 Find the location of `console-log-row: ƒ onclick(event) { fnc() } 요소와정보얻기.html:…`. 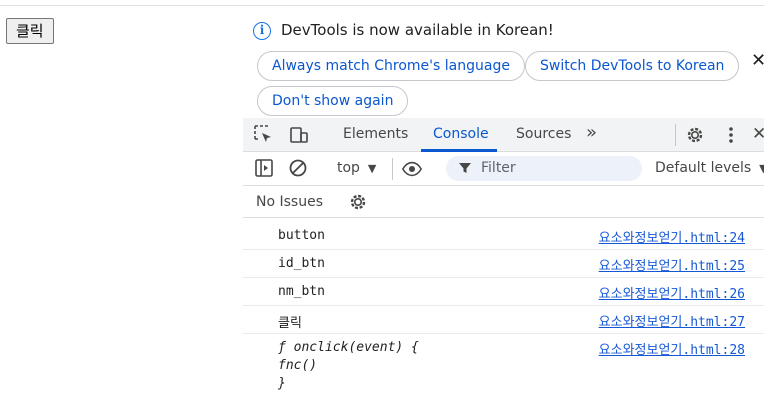

console-log-row: ƒ onclick(event) { fnc() } 요소와정보얻기.html:… is located at coordinates (503, 366).